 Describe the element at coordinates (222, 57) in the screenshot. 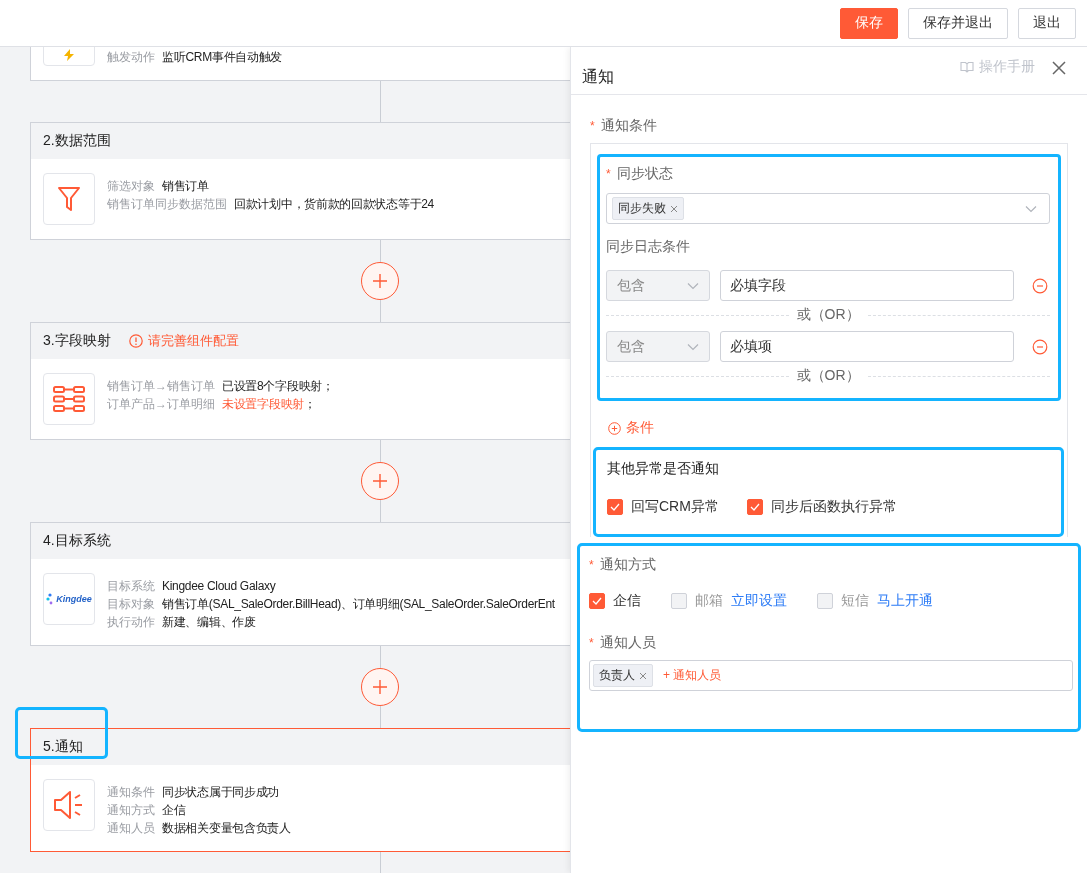

I see `field-value: 监听CRM事件自动触发` at that location.